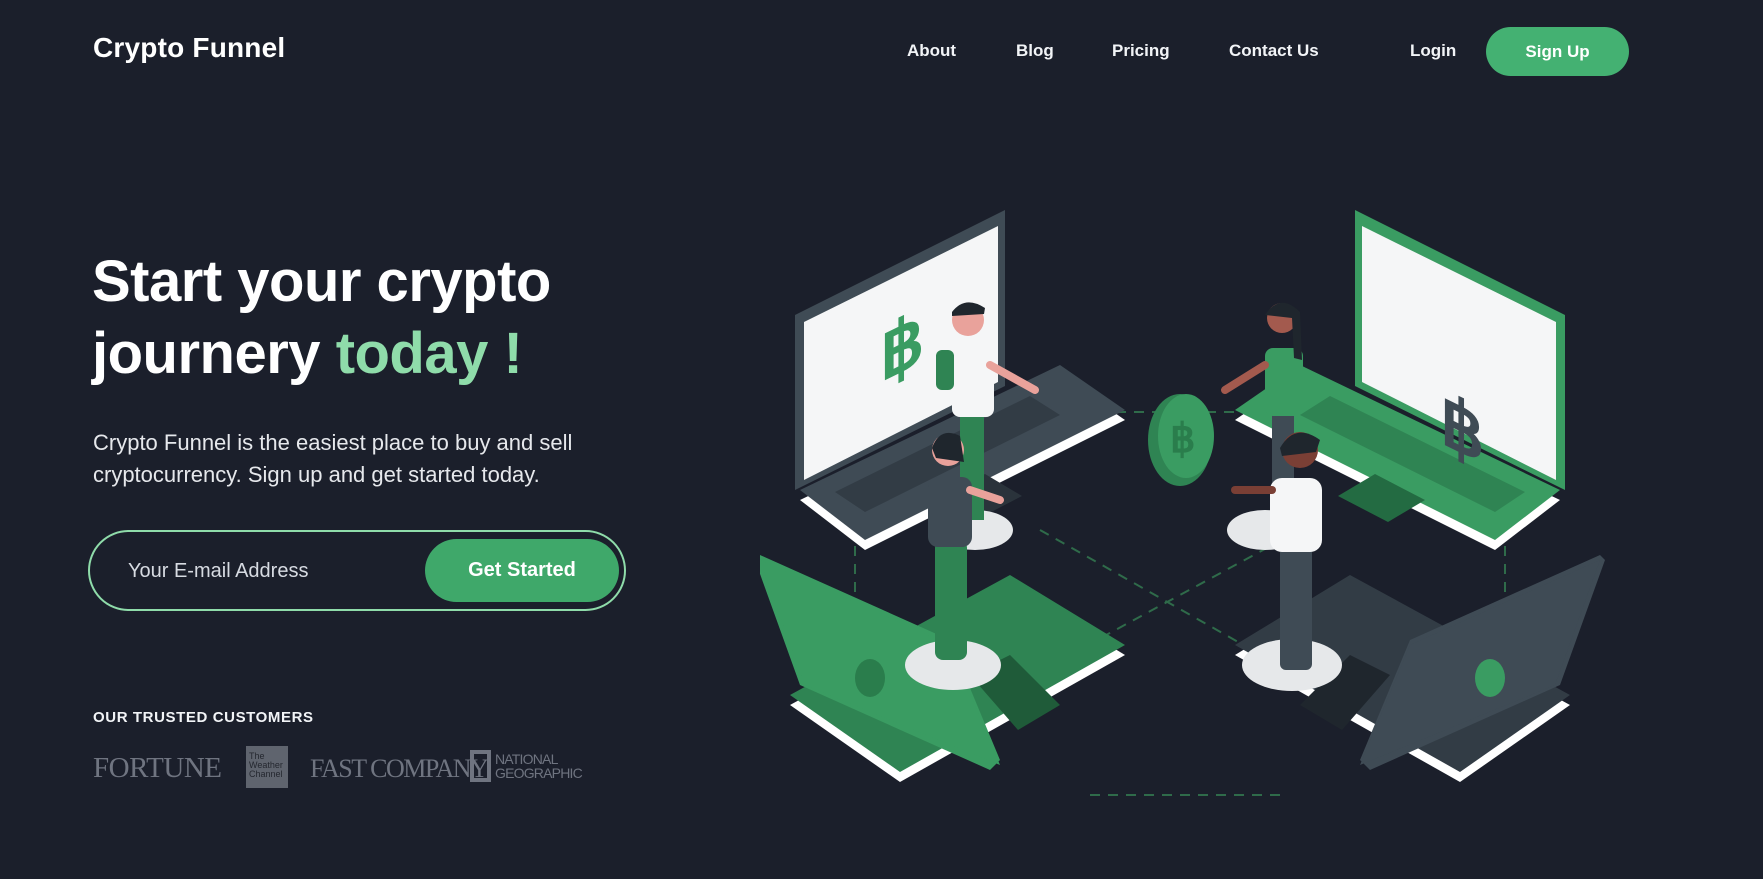 Image resolution: width=1763 pixels, height=879 pixels. What do you see at coordinates (321, 281) in the screenshot?
I see `hero-title-line1: Start your crypto` at bounding box center [321, 281].